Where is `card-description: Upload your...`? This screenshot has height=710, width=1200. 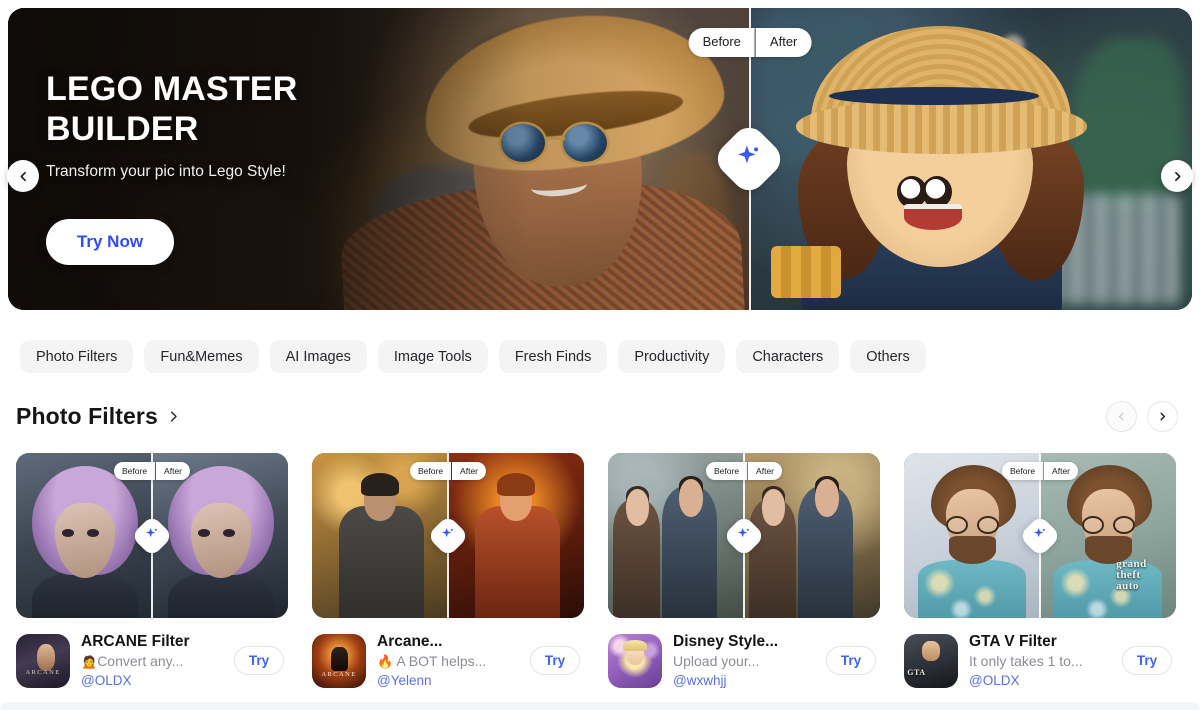
card-description: Upload your... is located at coordinates (744, 661).